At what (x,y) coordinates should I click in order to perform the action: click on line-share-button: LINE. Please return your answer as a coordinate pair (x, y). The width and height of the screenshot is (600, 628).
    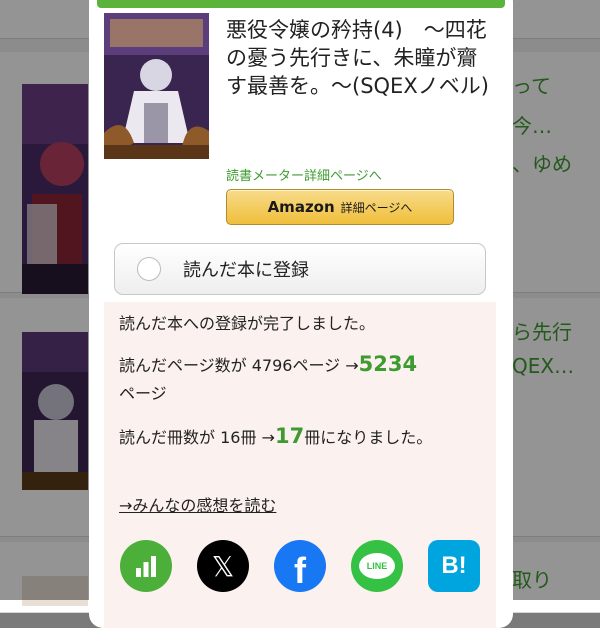
    Looking at the image, I should click on (377, 566).